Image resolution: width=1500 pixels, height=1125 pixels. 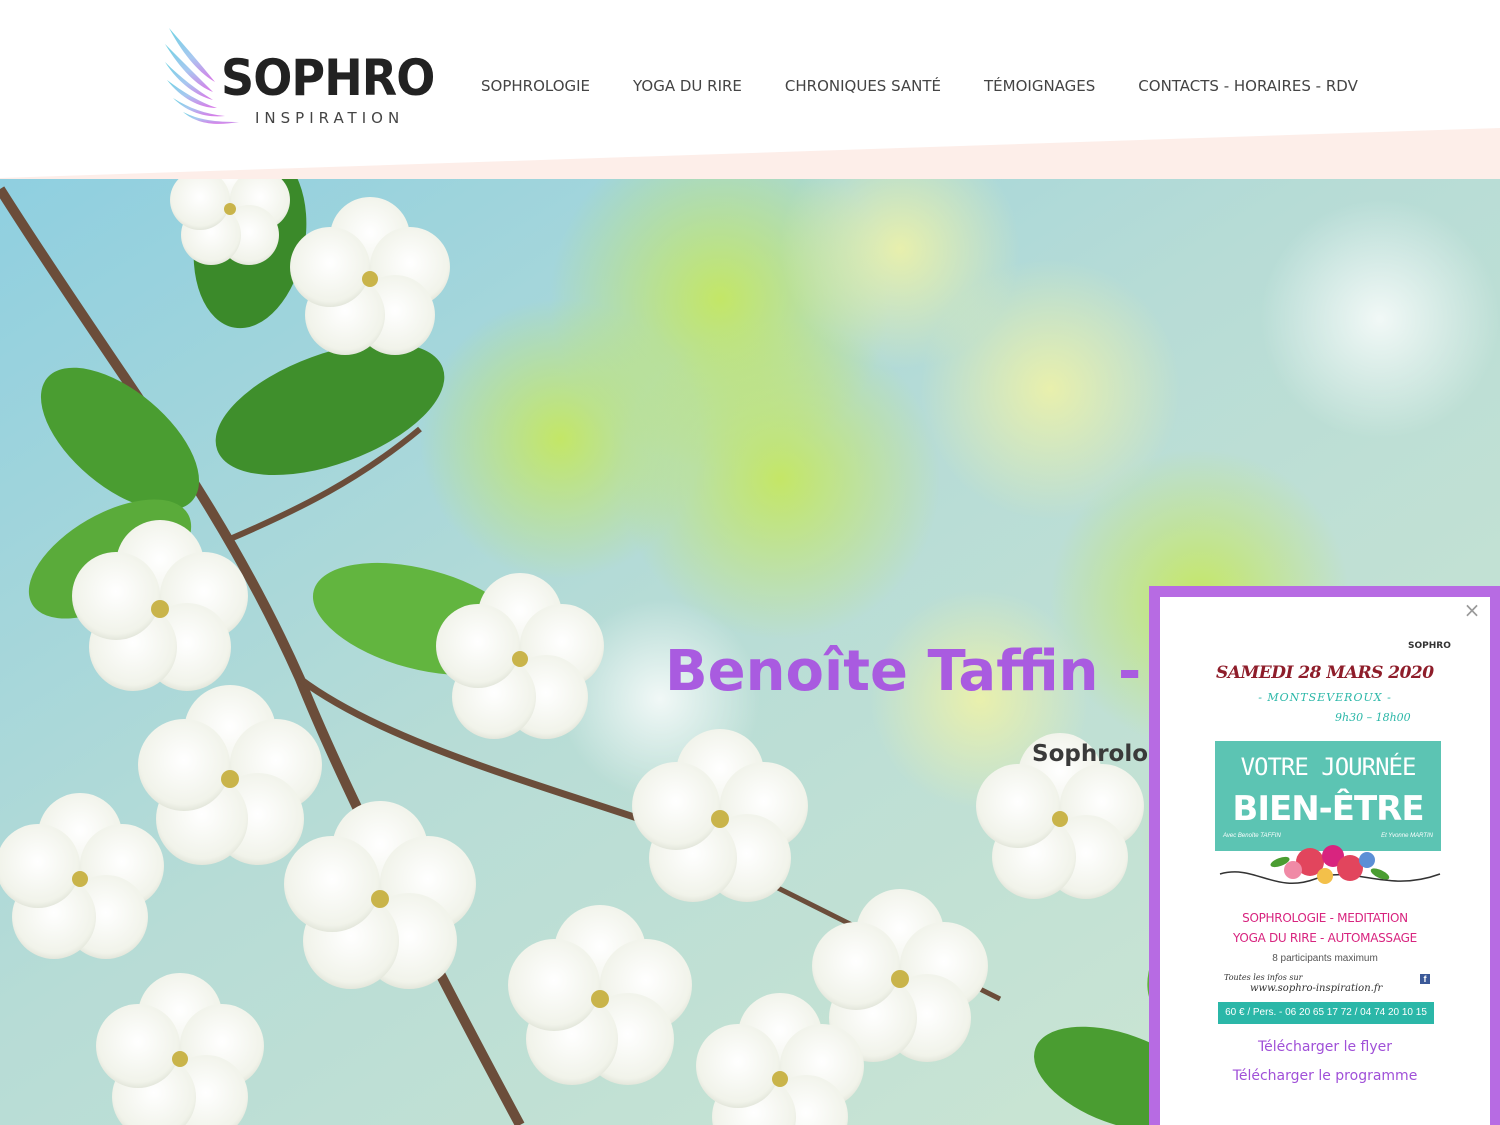 I want to click on nav-item-sophrologie: SOPHROLOGIE, so click(x=535, y=86).